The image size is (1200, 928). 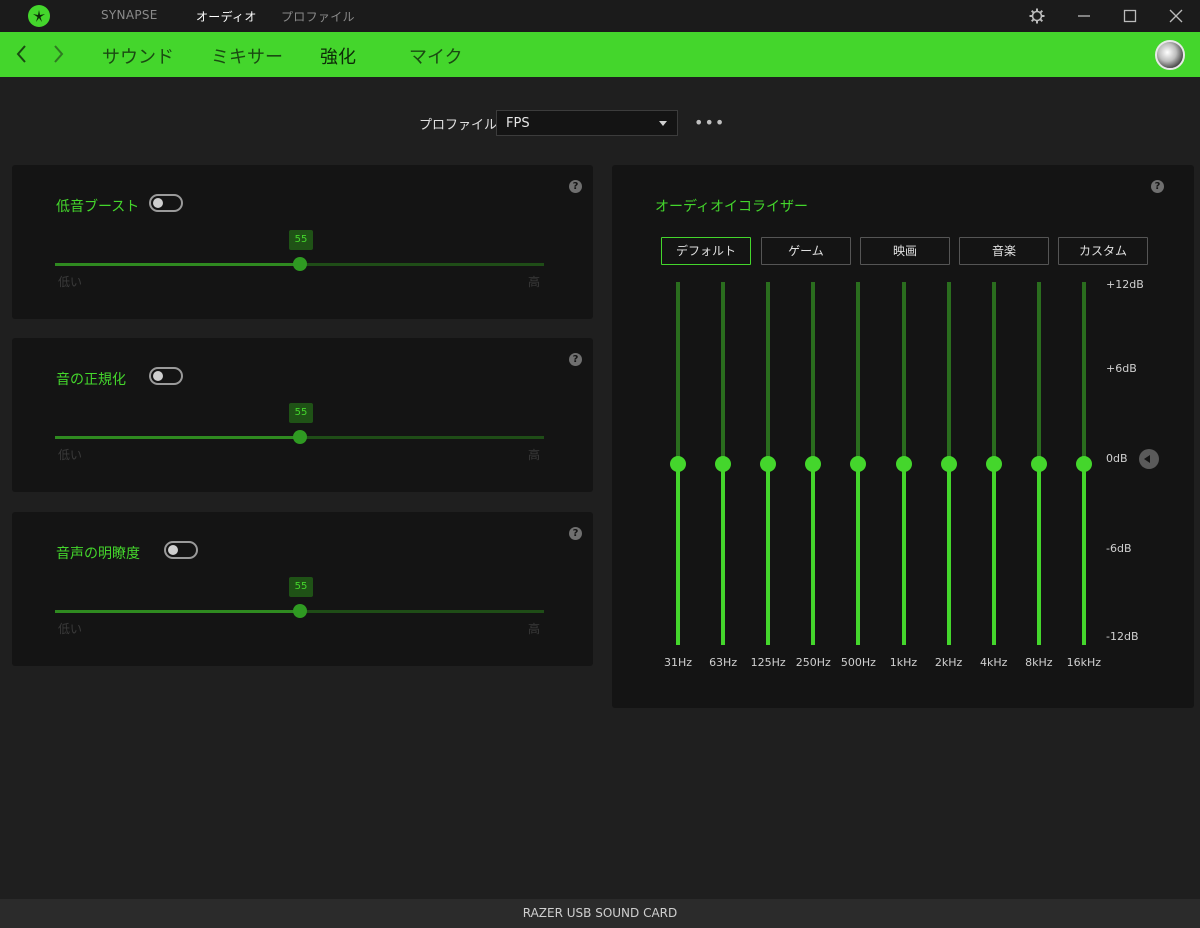 I want to click on razer-logo-icon, so click(x=39, y=16).